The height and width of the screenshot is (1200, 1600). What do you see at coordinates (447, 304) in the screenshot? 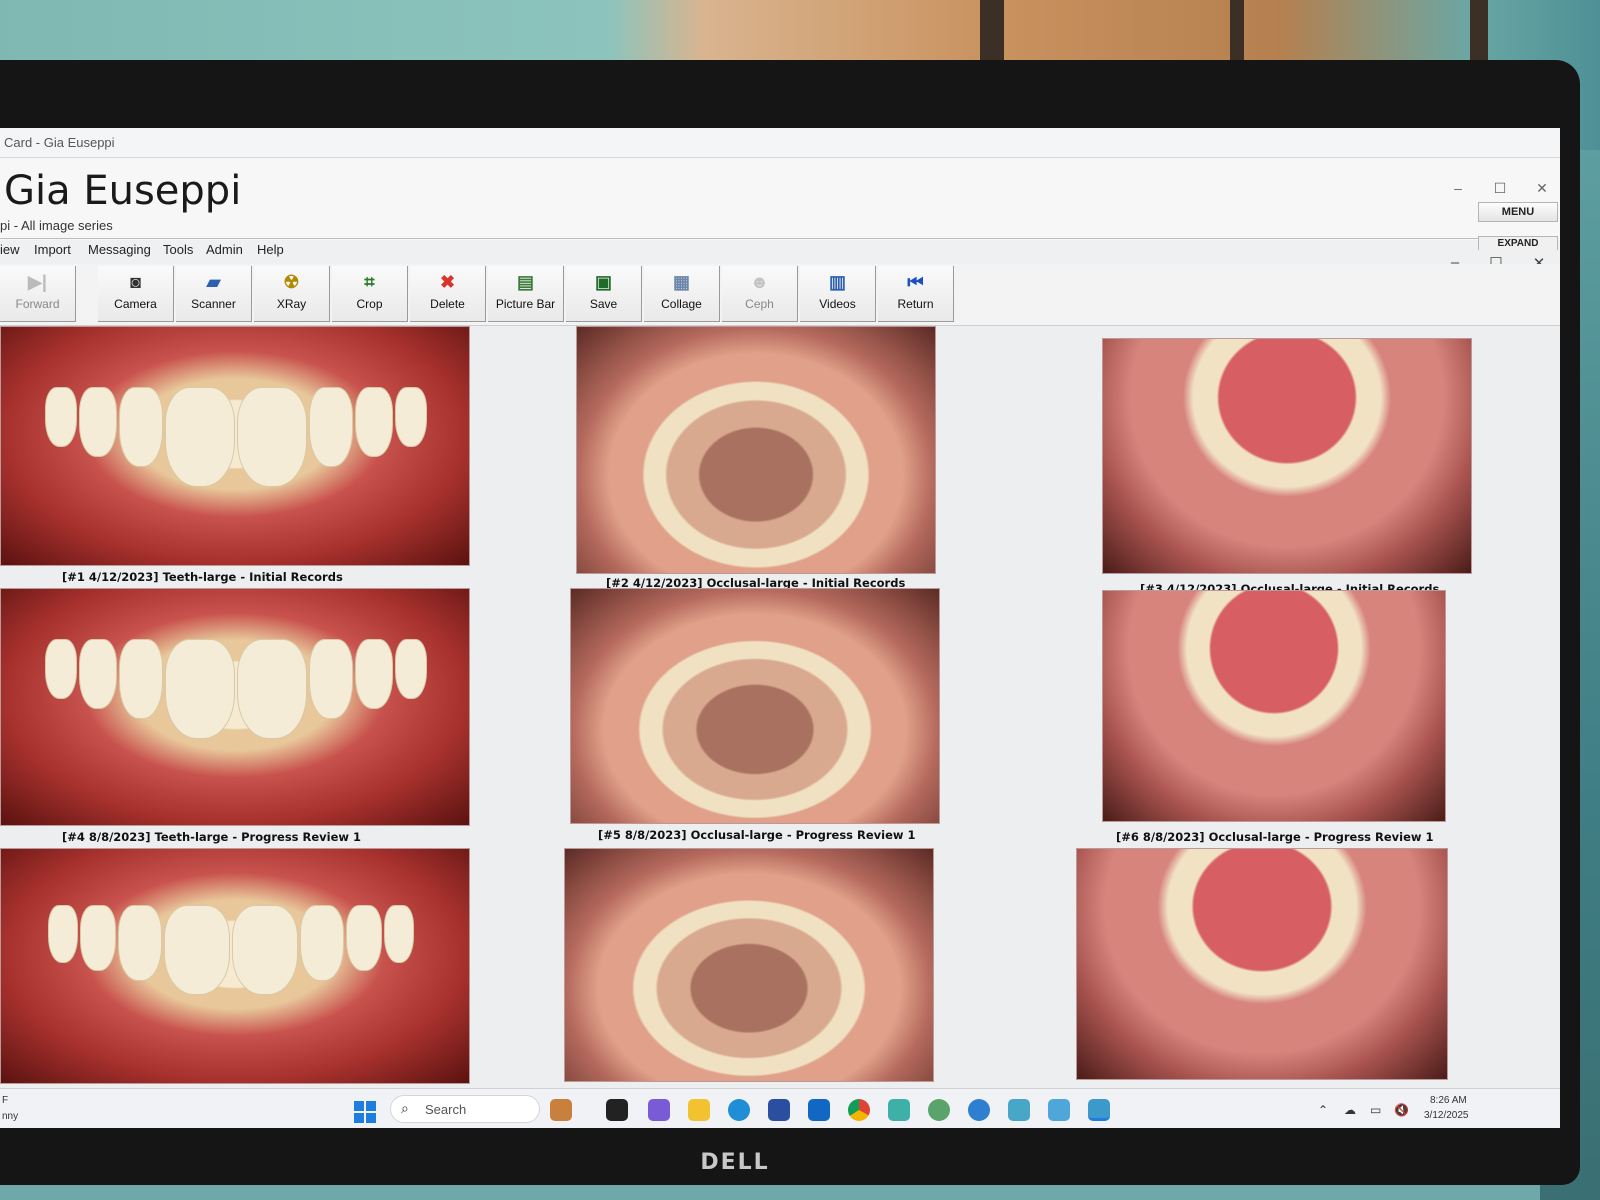
I see `delete-label: Delete` at bounding box center [447, 304].